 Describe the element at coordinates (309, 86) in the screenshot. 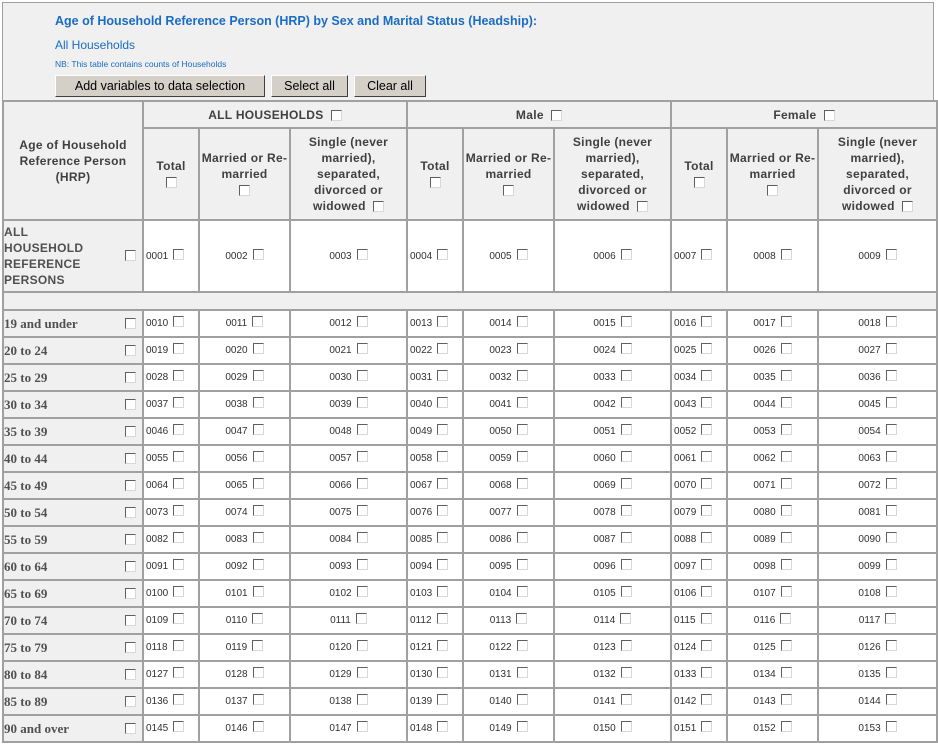

I see `select-all-button: Select all` at that location.